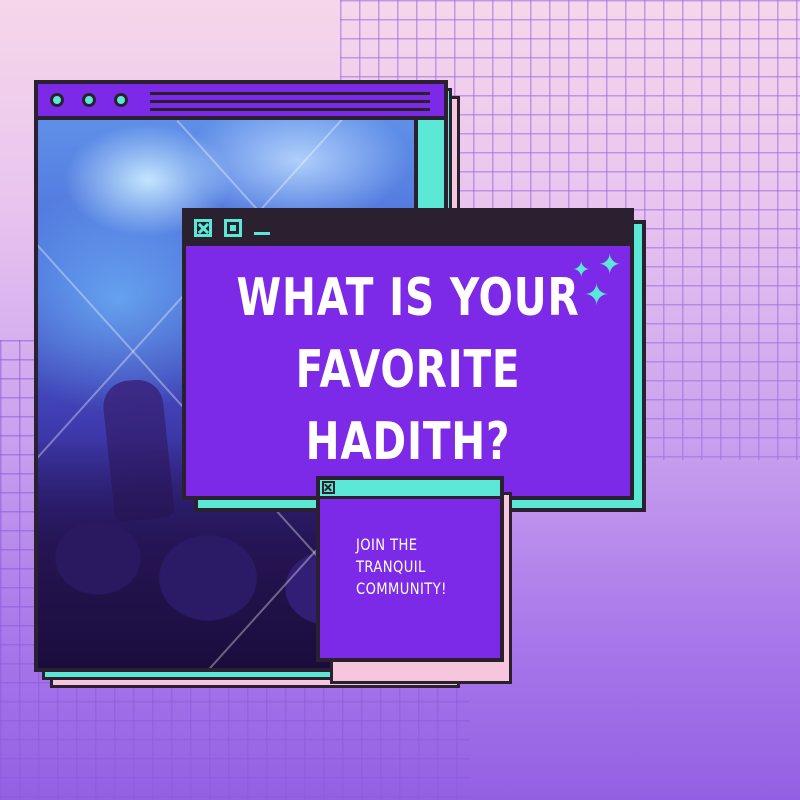  What do you see at coordinates (408, 229) in the screenshot?
I see `headline-window-titlebar` at bounding box center [408, 229].